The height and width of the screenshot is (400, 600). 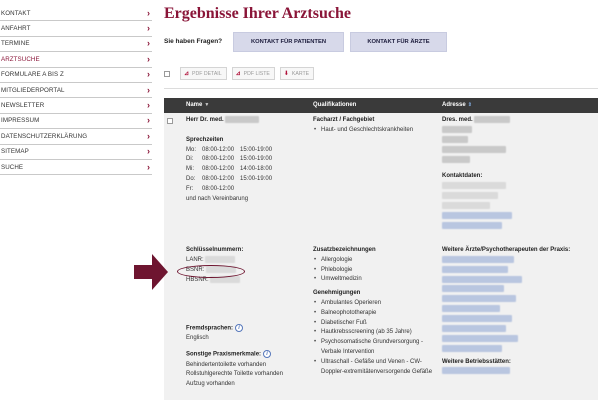 I want to click on list-item: Umweltmedizin, so click(x=374, y=280).